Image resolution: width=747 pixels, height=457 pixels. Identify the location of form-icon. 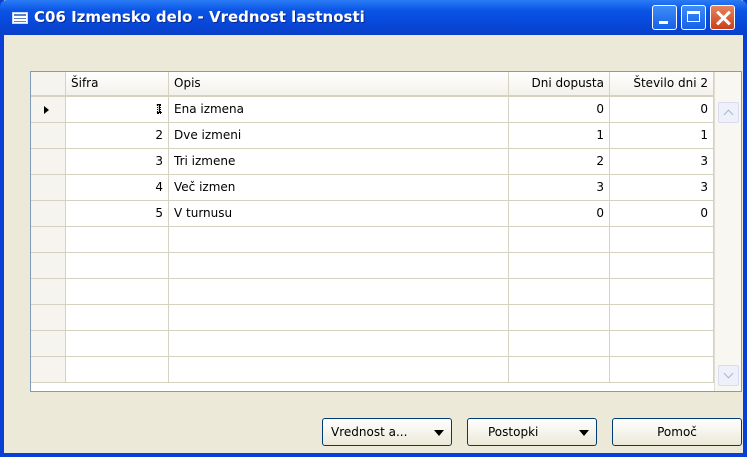
(20, 18).